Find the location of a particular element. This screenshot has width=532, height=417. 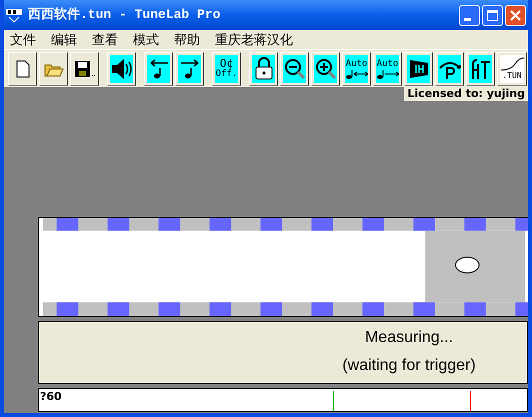

target-marker is located at coordinates (333, 401).